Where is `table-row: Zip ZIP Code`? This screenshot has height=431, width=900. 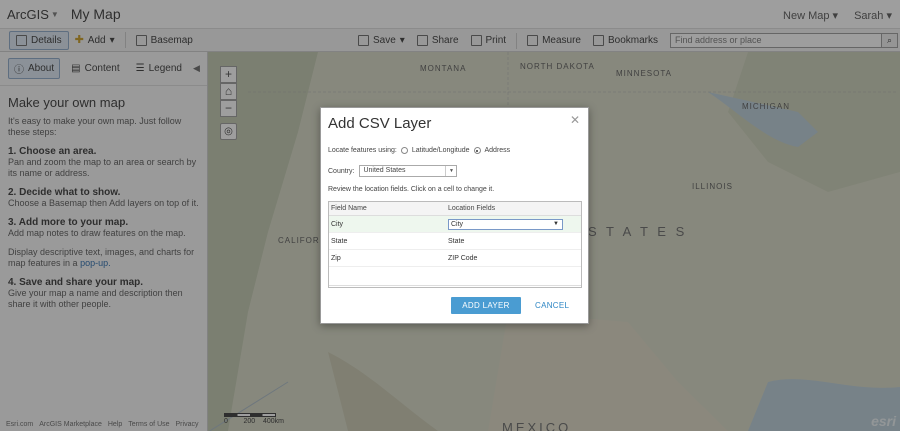 table-row: Zip ZIP Code is located at coordinates (455, 258).